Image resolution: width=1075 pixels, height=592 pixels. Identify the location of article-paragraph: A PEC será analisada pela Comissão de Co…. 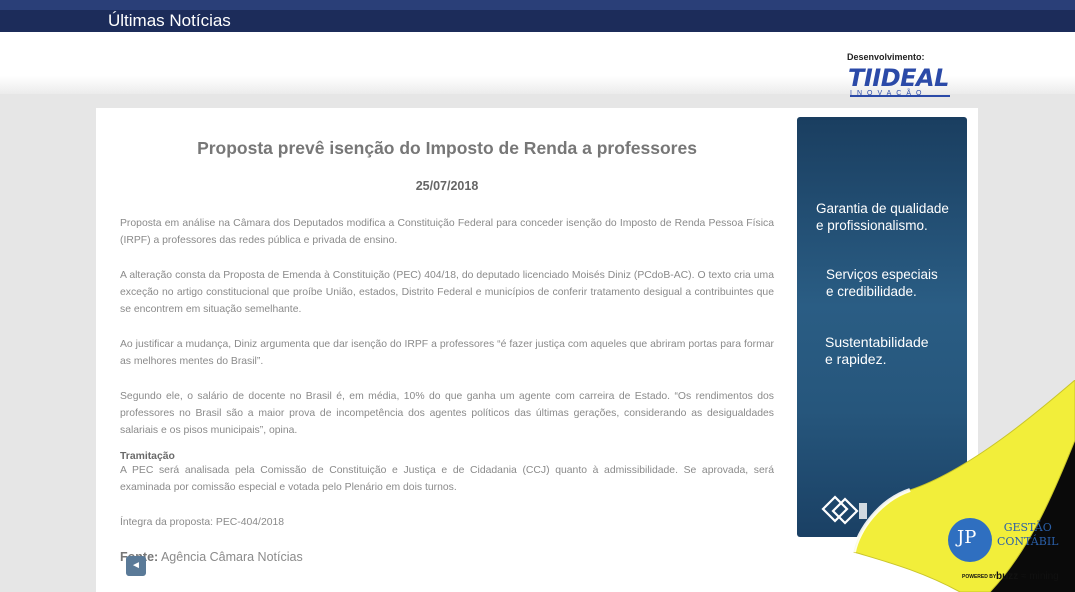
(447, 479).